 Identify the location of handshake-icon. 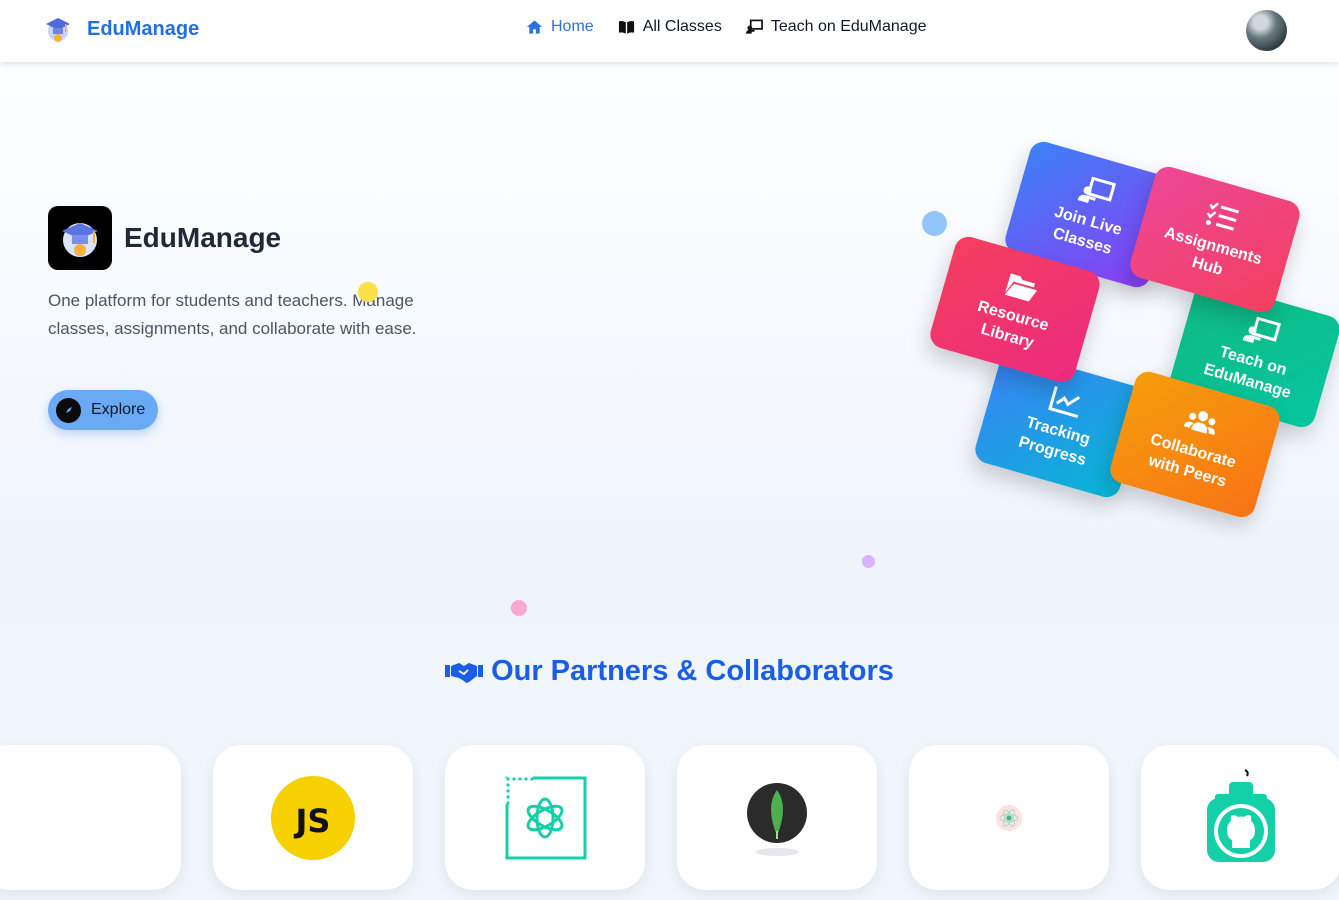
(464, 672).